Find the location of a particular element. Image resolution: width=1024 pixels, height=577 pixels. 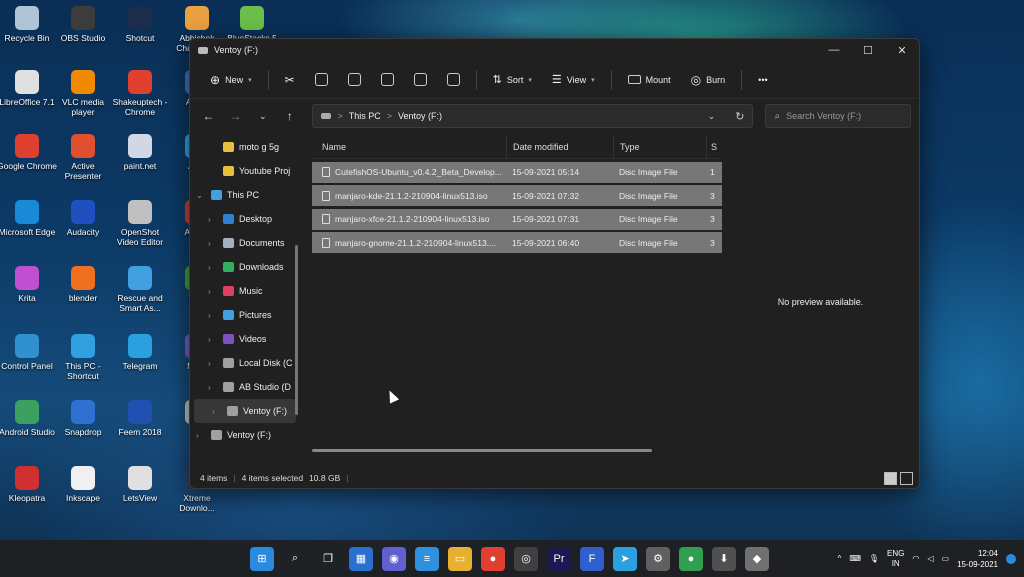

desktop-icon: Android Studio is located at coordinates (28, 418).